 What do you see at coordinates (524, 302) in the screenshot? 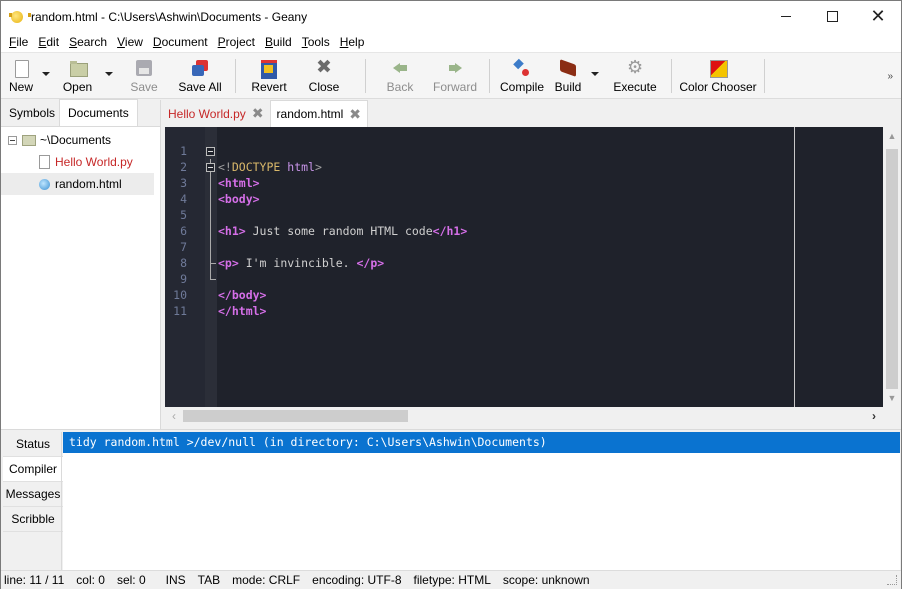
I see `code-line: 11` at bounding box center [524, 302].